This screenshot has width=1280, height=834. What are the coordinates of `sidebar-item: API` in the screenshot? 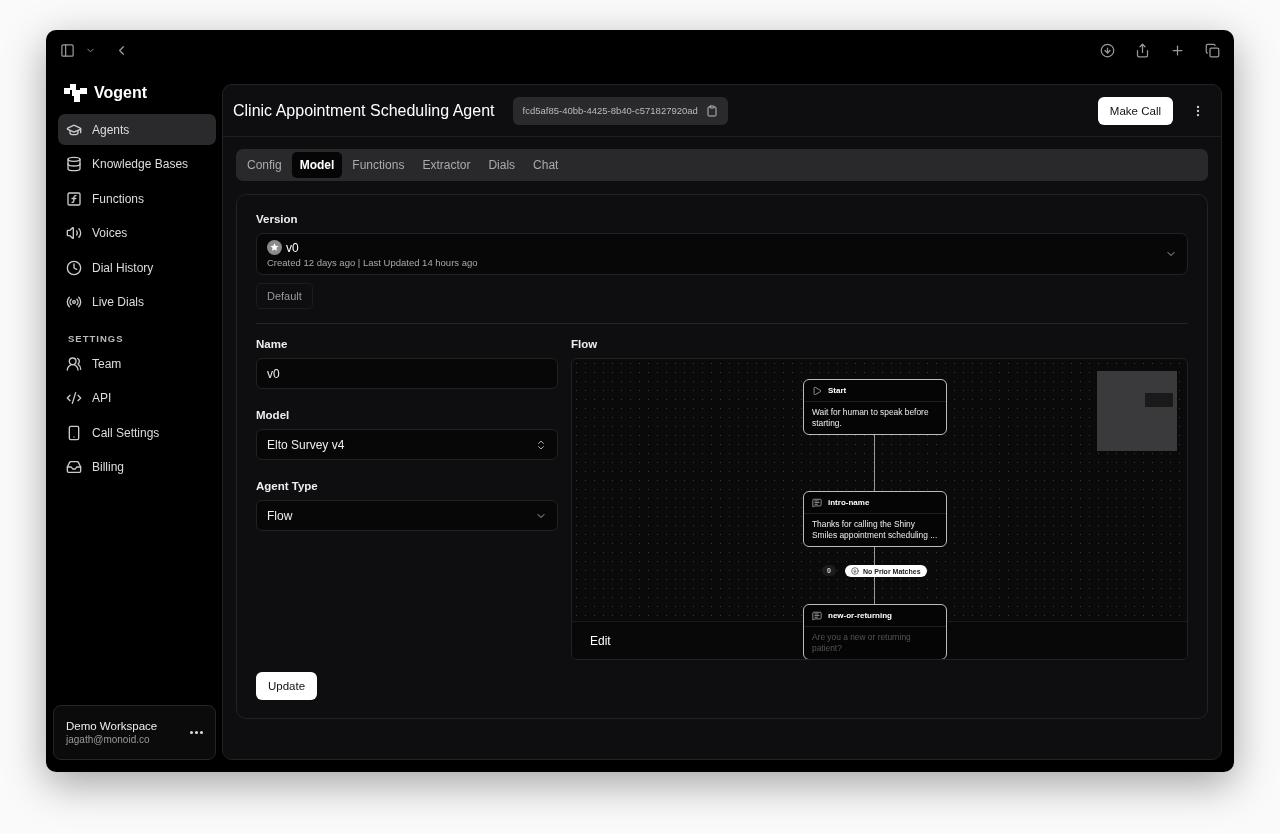 It's located at (137, 398).